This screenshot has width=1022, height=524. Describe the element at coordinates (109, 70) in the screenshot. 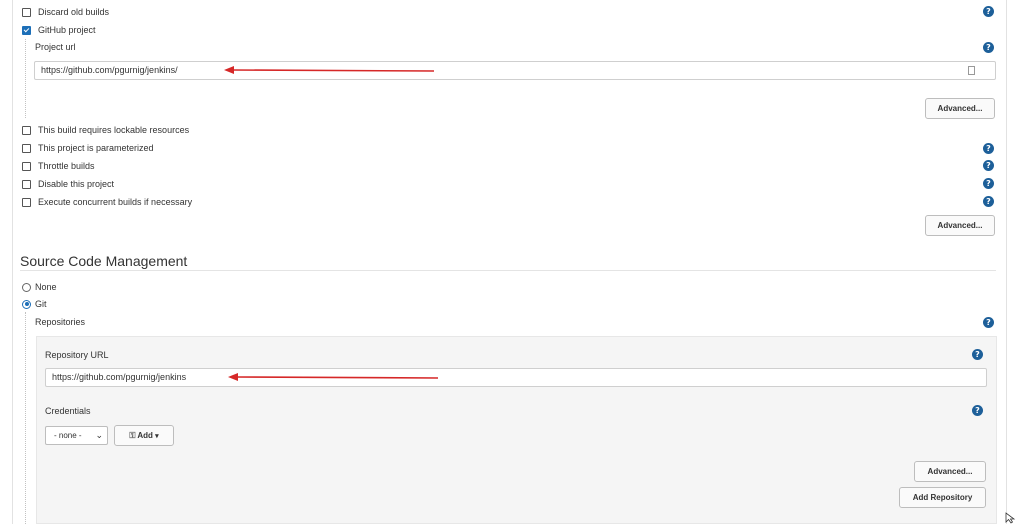

I see `project-url-value: https://github.com/pgurnig/jenkins/` at that location.